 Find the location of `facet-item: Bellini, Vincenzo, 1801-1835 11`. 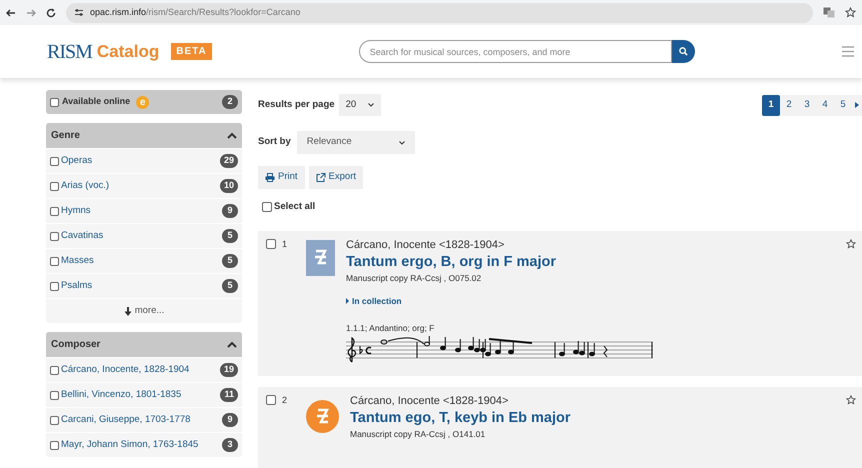

facet-item: Bellini, Vincenzo, 1801-1835 11 is located at coordinates (144, 394).